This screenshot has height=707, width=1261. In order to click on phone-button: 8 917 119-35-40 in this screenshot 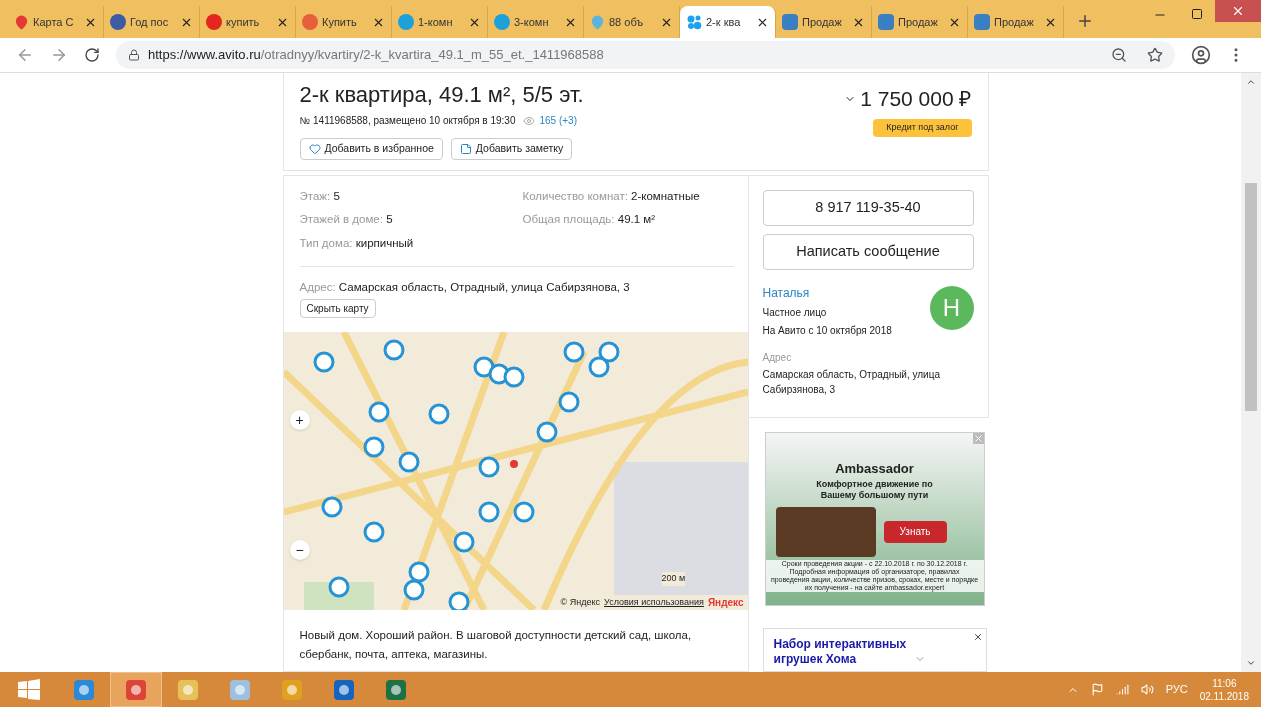, I will do `click(868, 208)`.